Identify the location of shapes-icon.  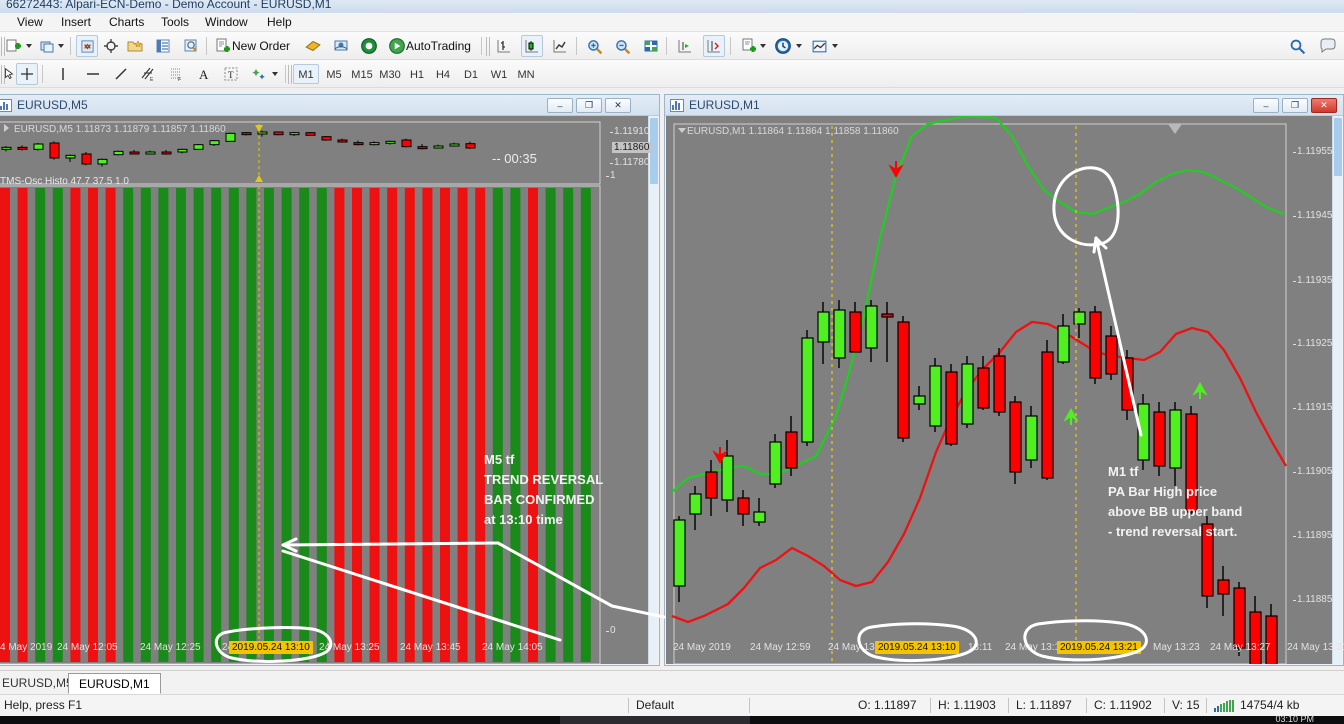
(259, 74).